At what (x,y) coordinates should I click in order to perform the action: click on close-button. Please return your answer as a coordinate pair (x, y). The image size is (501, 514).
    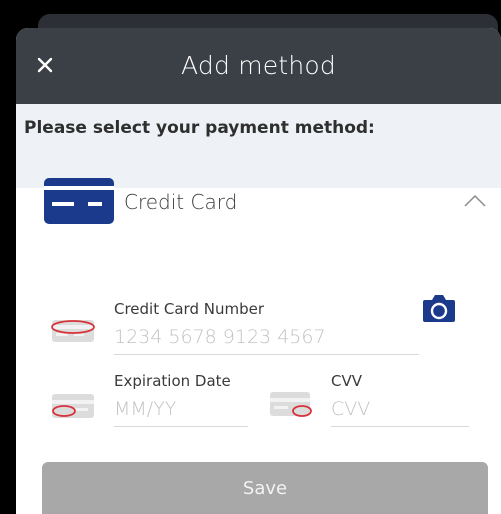
    Looking at the image, I should click on (45, 65).